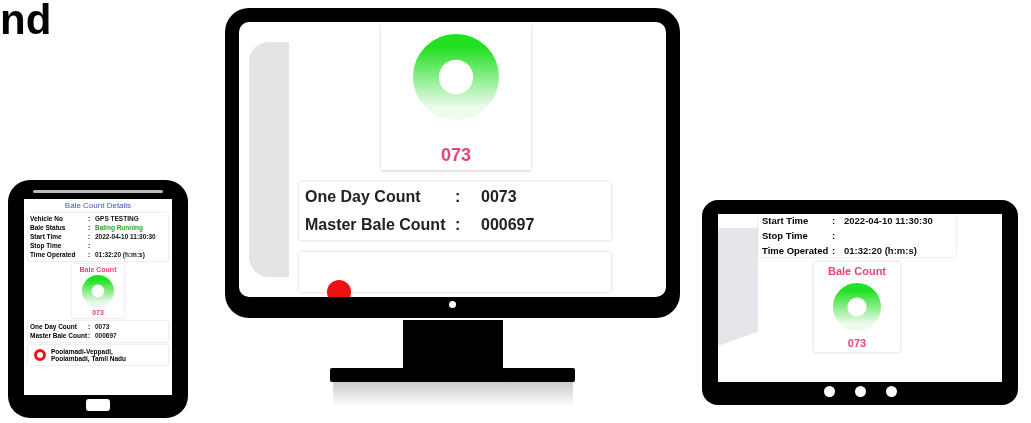  I want to click on count-value: 000697, so click(508, 225).